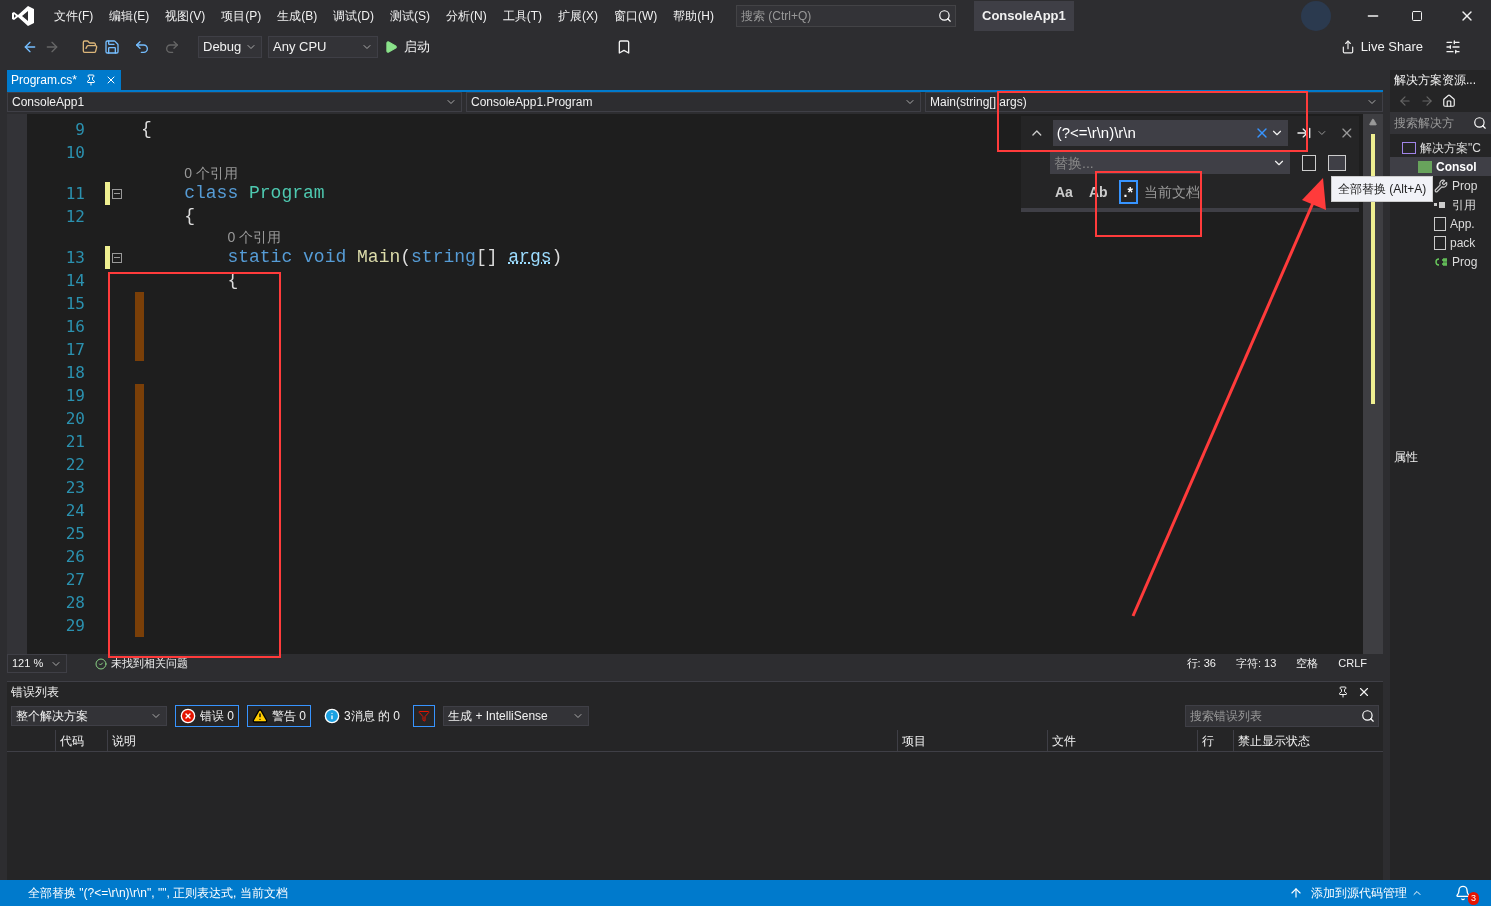  I want to click on tree-item: Consol, so click(1440, 166).